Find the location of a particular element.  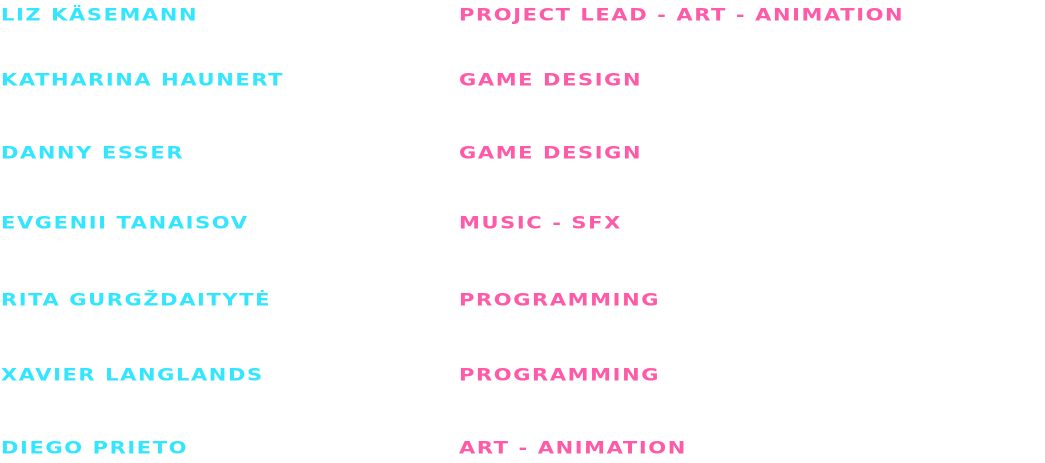

credit-name: DANNY ESSER is located at coordinates (93, 153).